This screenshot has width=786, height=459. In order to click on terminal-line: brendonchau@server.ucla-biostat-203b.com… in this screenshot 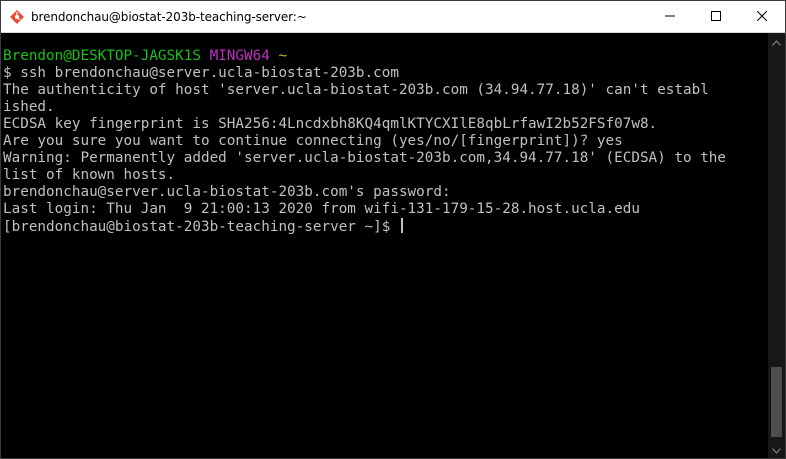, I will do `click(227, 192)`.